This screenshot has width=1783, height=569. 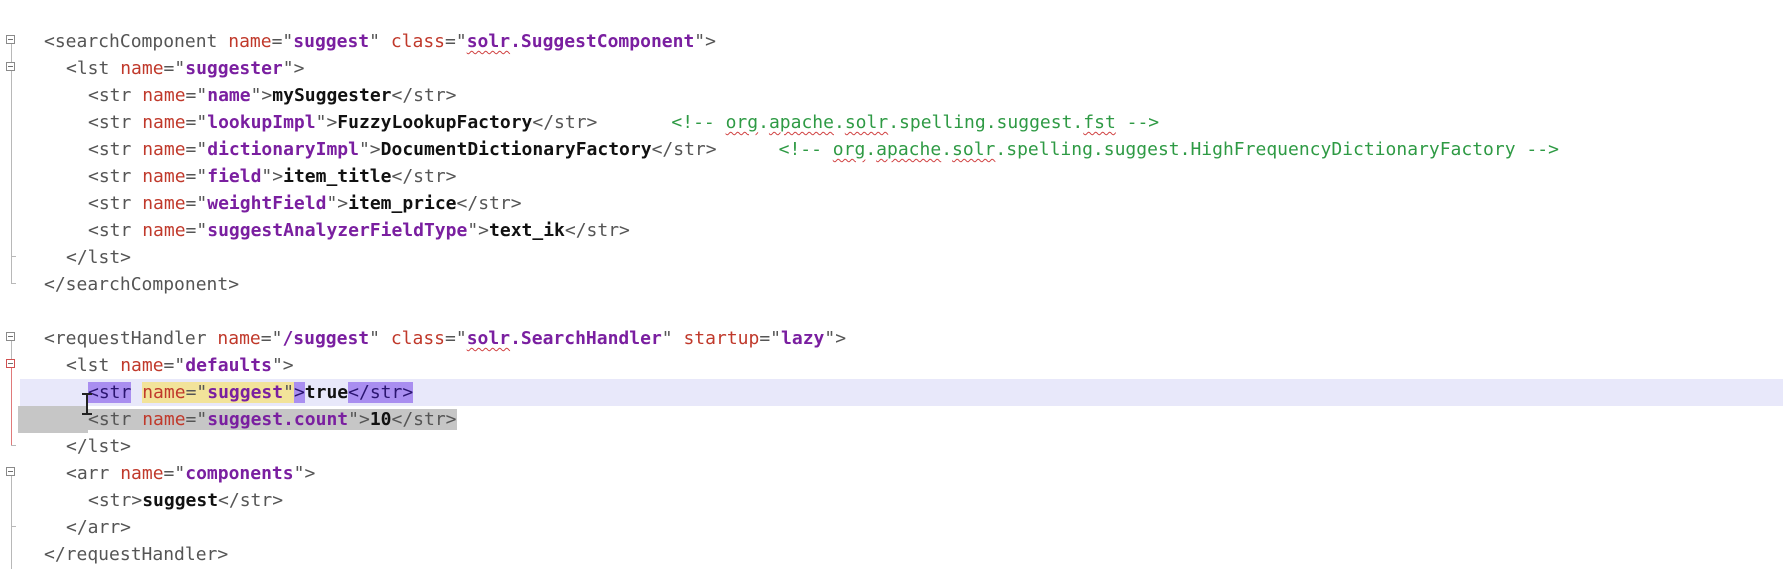 What do you see at coordinates (801, 203) in the screenshot?
I see `code-line: <str name="weightField">item_price</str>` at bounding box center [801, 203].